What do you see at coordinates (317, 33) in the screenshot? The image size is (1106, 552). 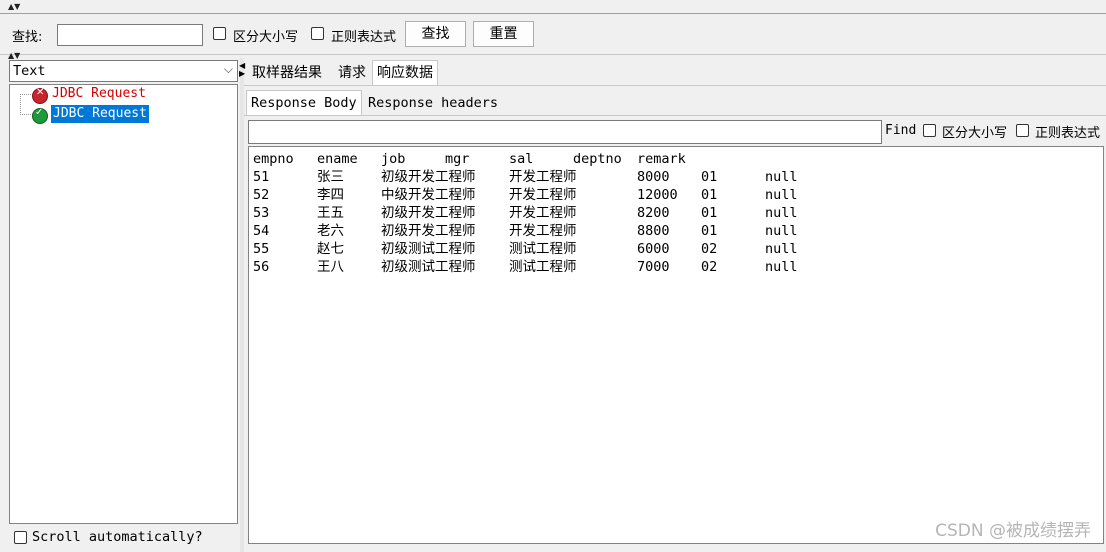 I see `regex-checkbox` at bounding box center [317, 33].